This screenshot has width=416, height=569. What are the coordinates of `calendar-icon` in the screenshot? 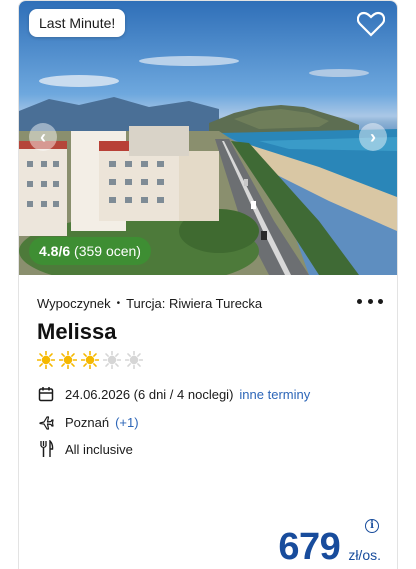 It's located at (46, 394).